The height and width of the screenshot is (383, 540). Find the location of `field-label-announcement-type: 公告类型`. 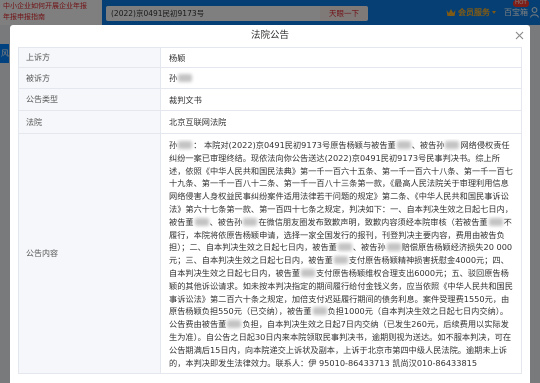

field-label-announcement-type: 公告类型 is located at coordinates (90, 99).